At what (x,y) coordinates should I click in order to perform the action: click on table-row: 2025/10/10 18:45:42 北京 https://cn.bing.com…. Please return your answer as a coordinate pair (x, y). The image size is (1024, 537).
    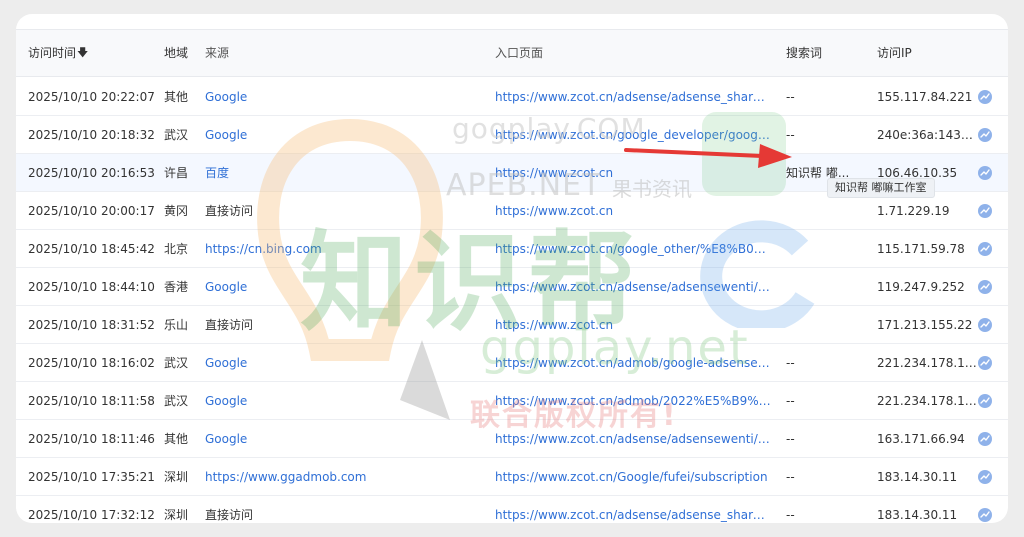
    Looking at the image, I should click on (512, 249).